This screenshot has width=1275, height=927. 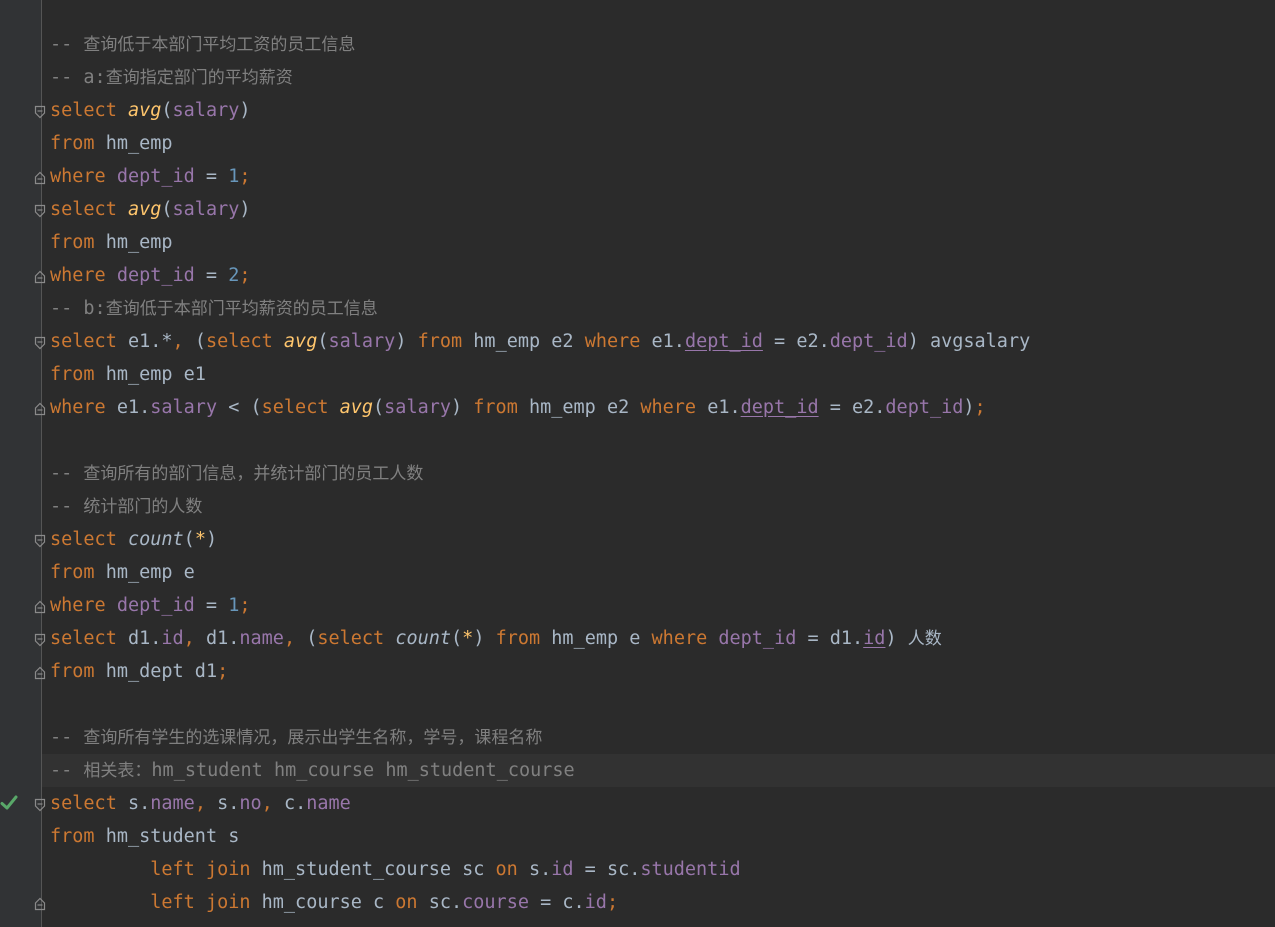 What do you see at coordinates (211, 605) in the screenshot?
I see `code-token: =` at bounding box center [211, 605].